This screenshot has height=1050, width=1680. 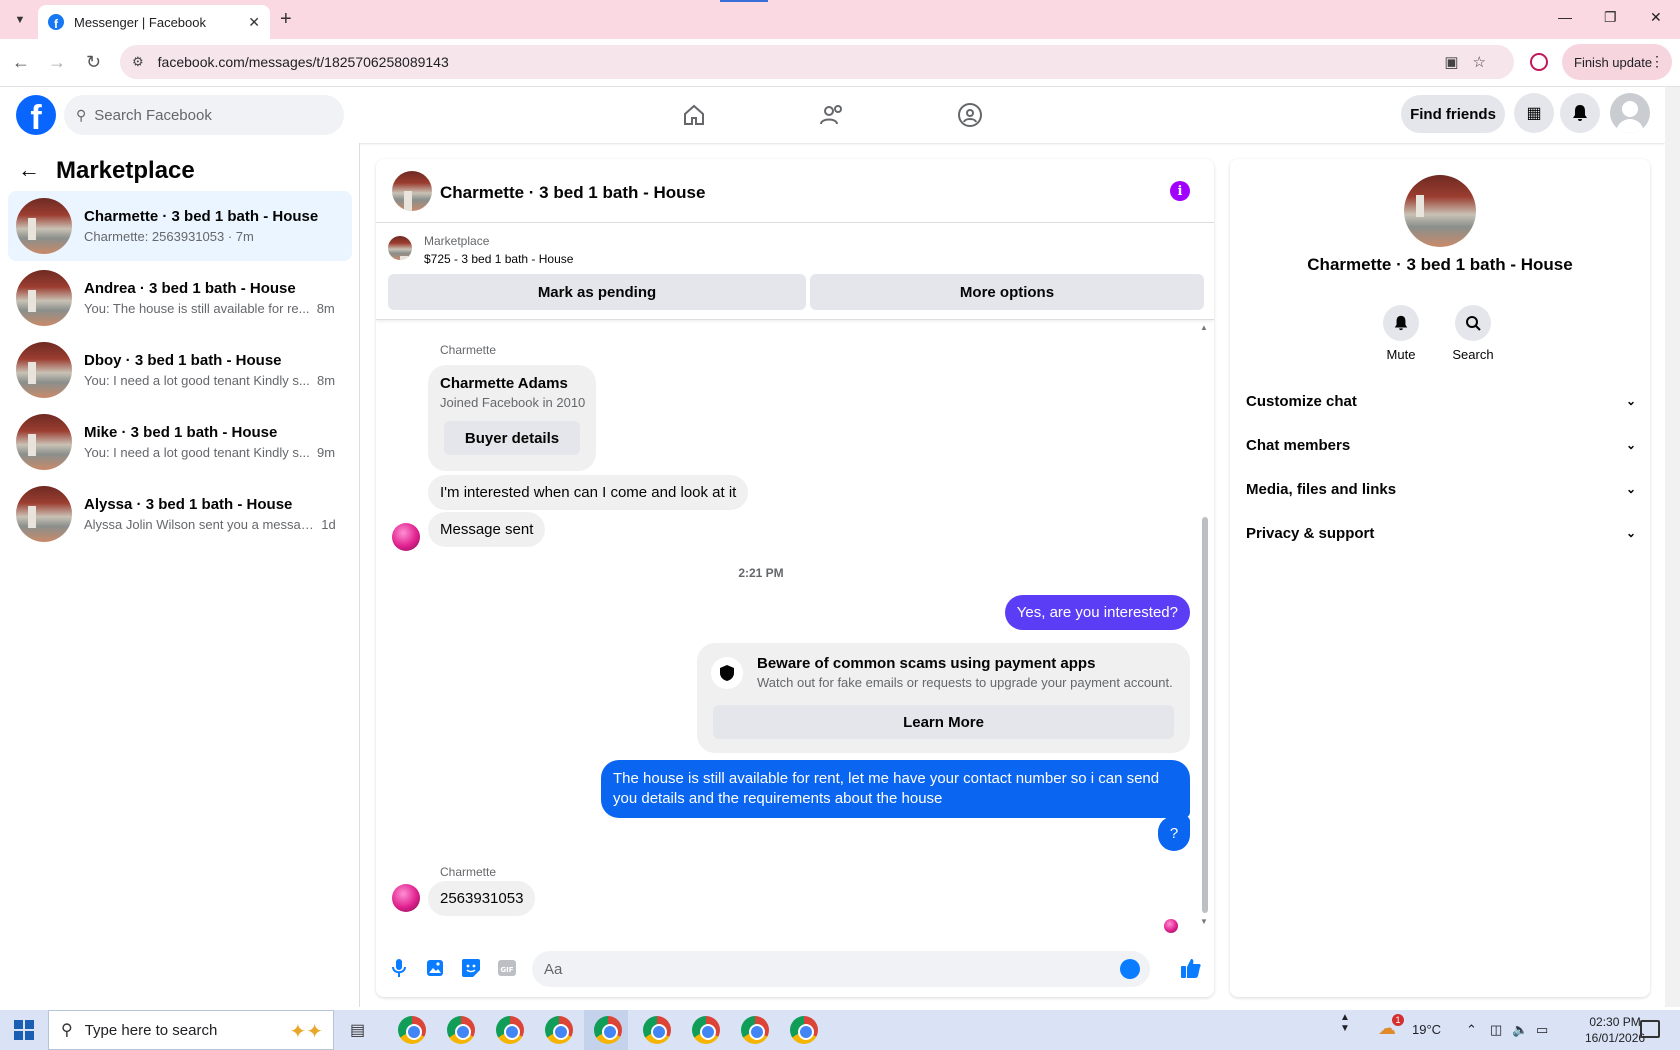 I want to click on minimize-icon: —, so click(x=1565, y=17).